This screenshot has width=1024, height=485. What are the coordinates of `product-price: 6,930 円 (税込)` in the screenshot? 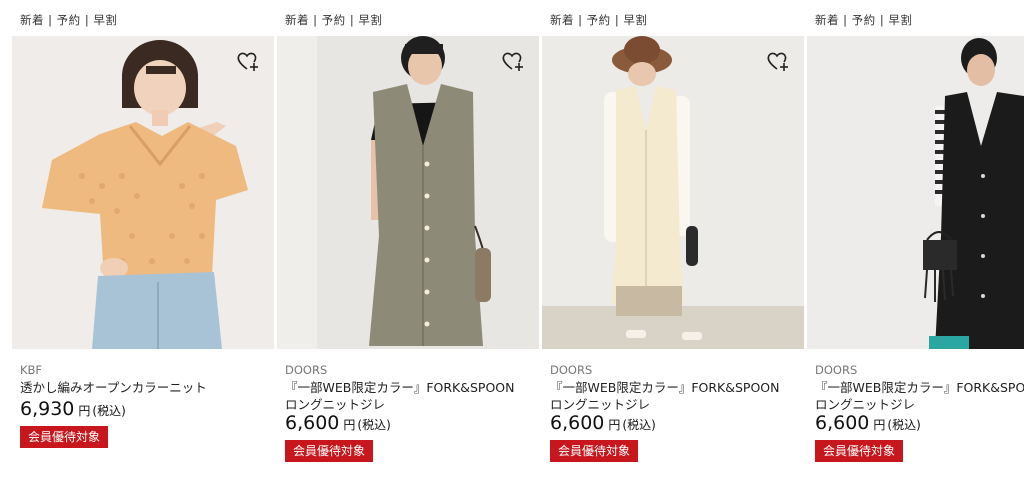 It's located at (73, 409).